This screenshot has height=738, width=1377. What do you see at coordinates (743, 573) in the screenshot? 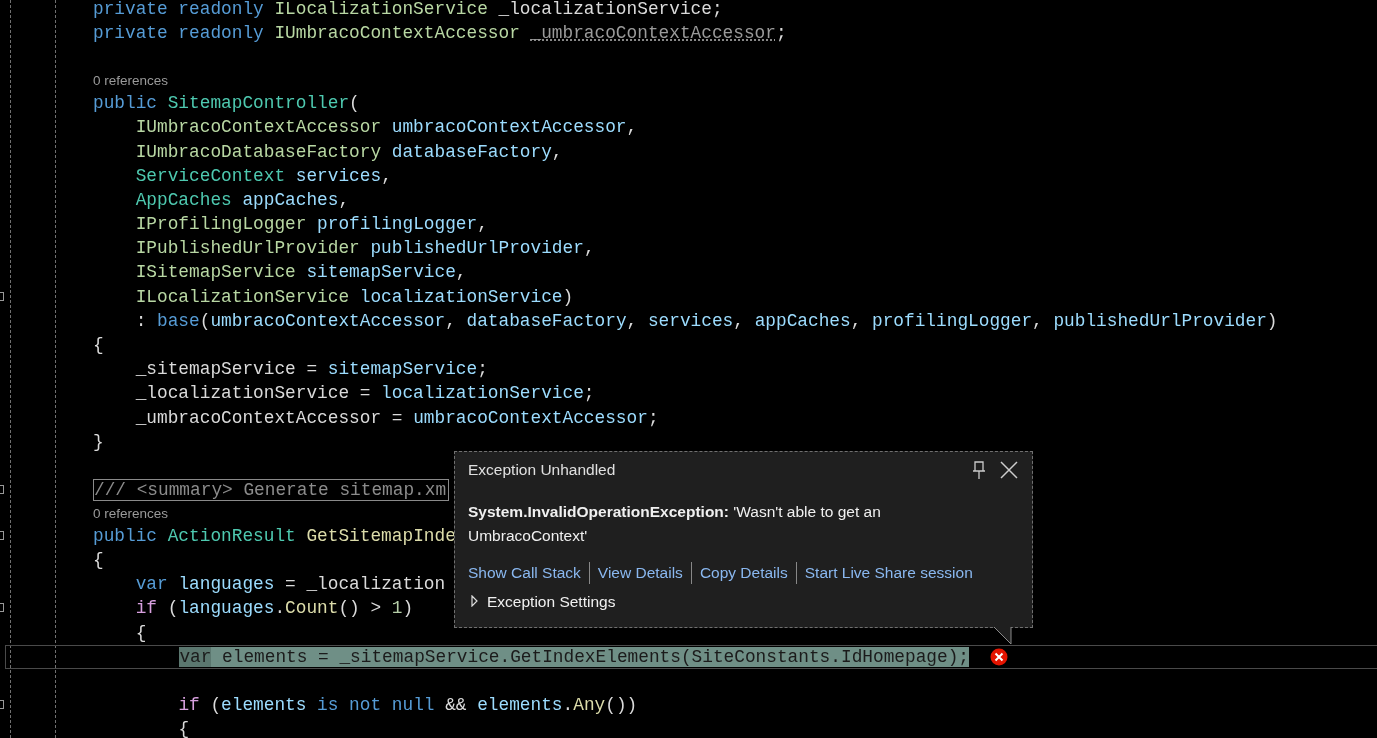
I see `popup-link: Copy Details` at bounding box center [743, 573].